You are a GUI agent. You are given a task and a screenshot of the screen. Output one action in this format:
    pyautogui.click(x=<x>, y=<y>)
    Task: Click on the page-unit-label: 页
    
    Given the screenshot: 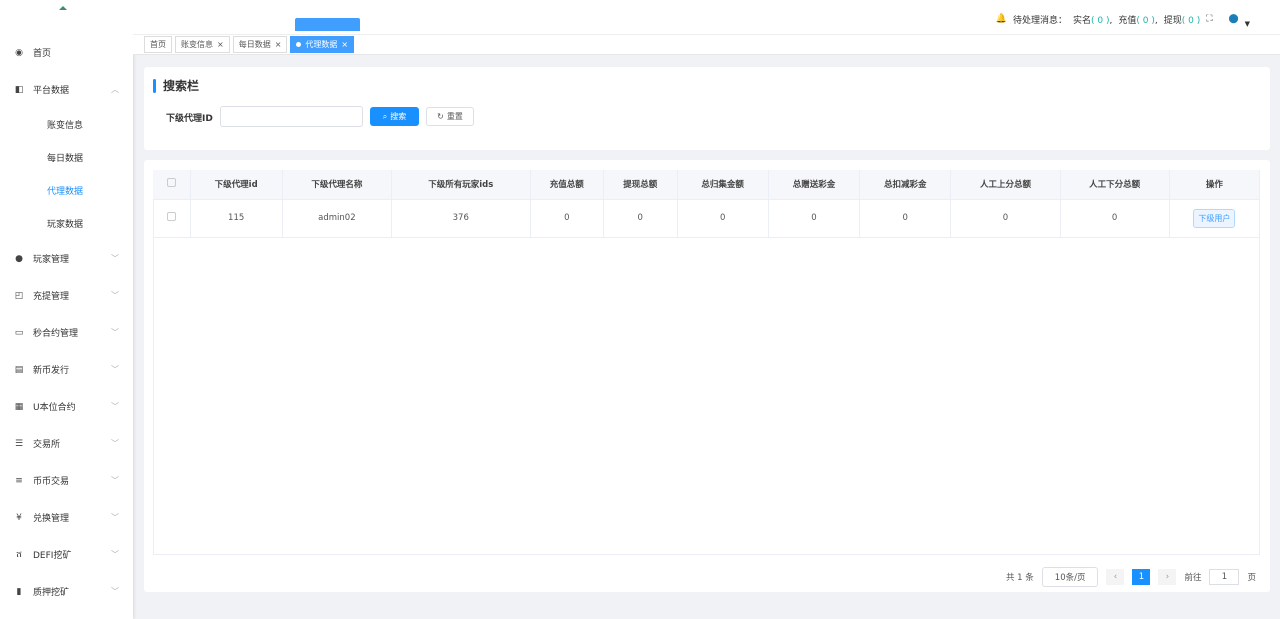 What is the action you would take?
    pyautogui.click(x=1251, y=578)
    